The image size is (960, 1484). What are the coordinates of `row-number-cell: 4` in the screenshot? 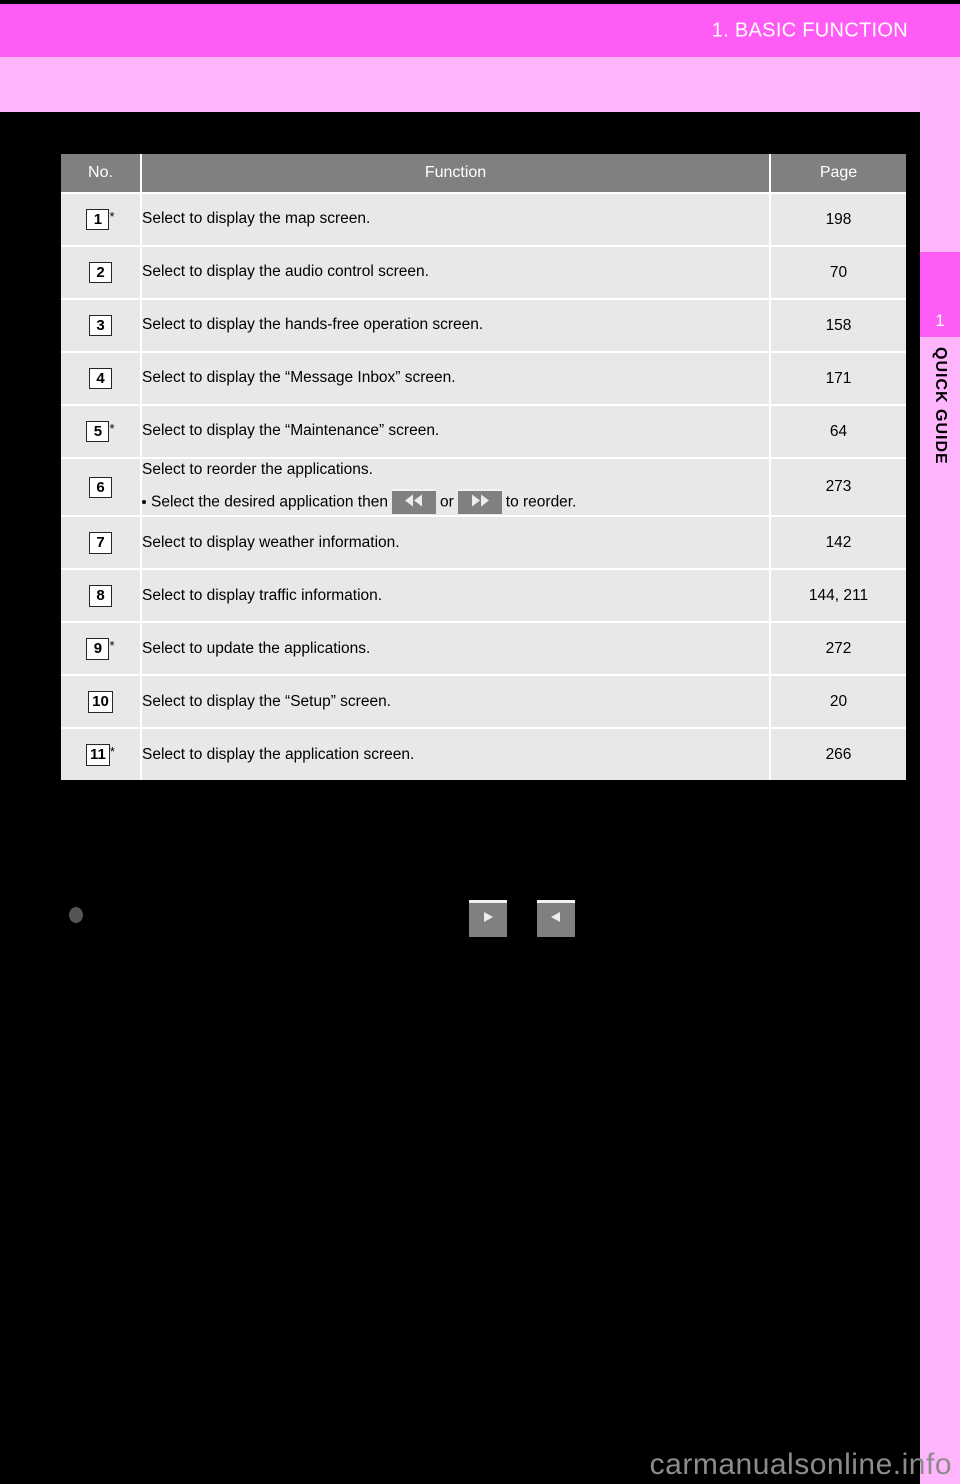 It's located at (101, 378).